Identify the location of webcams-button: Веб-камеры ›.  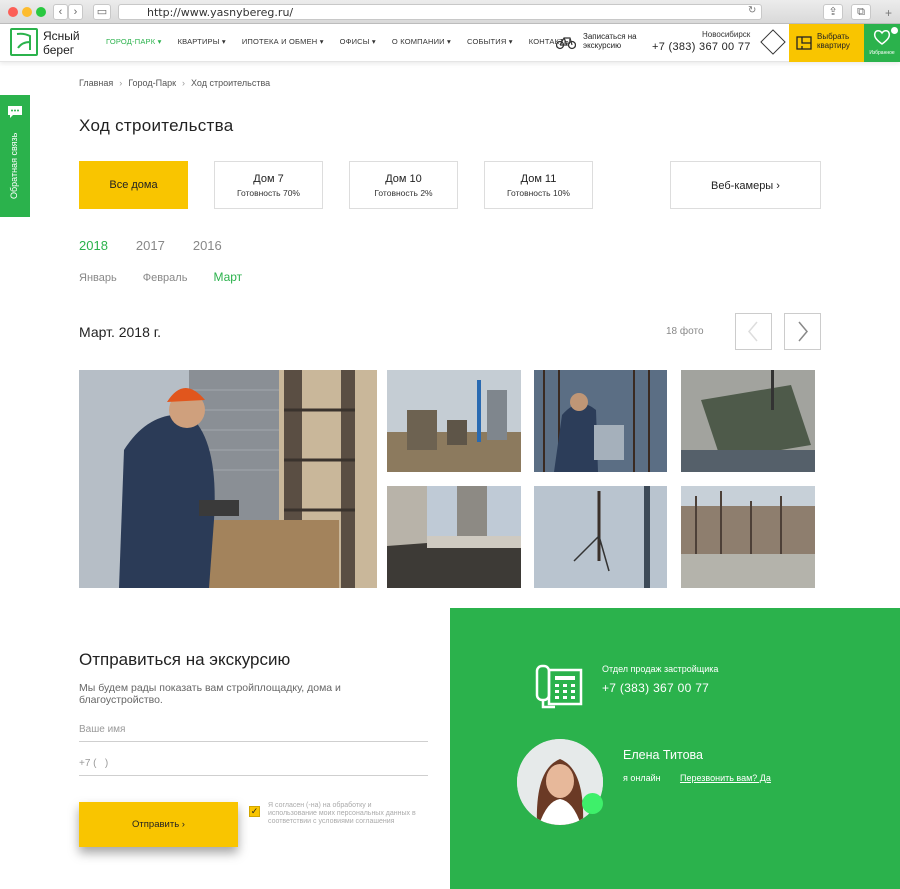
(745, 185).